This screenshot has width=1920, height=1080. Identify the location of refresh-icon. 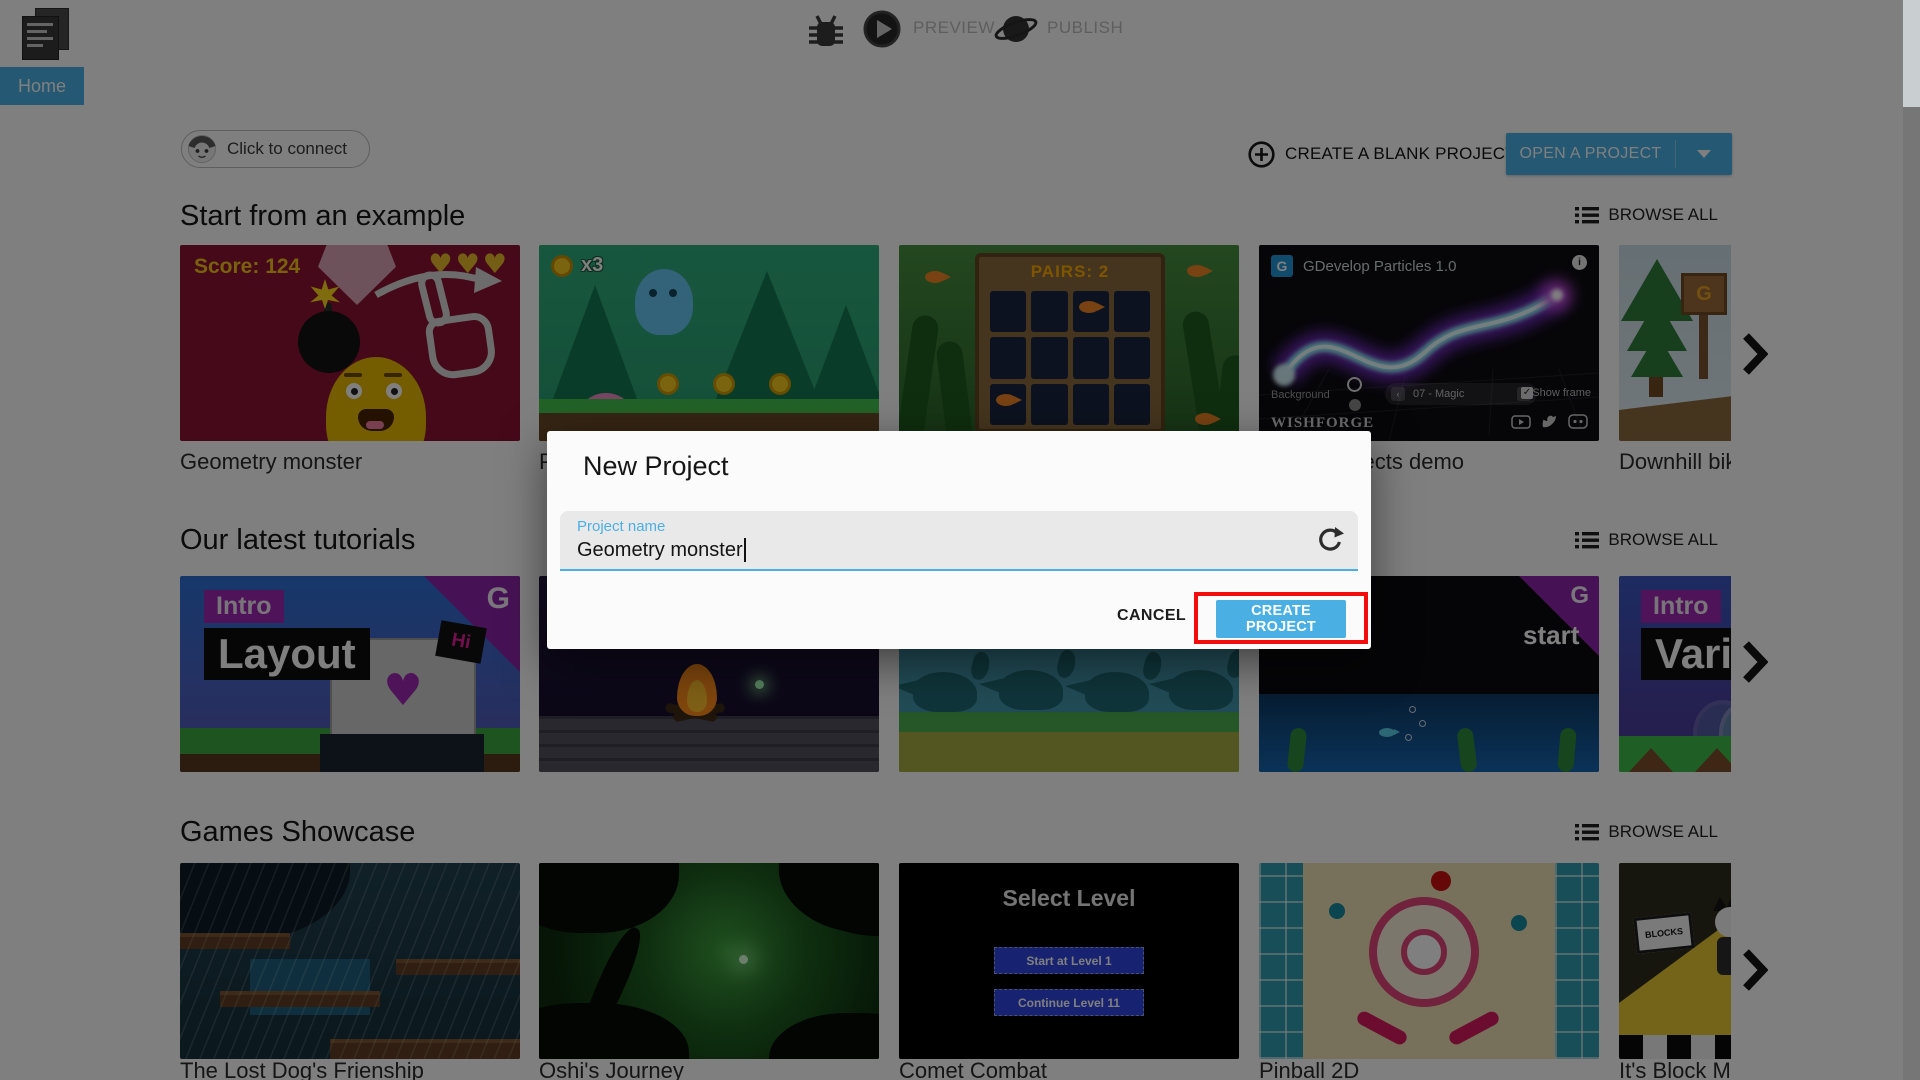
(1330, 540).